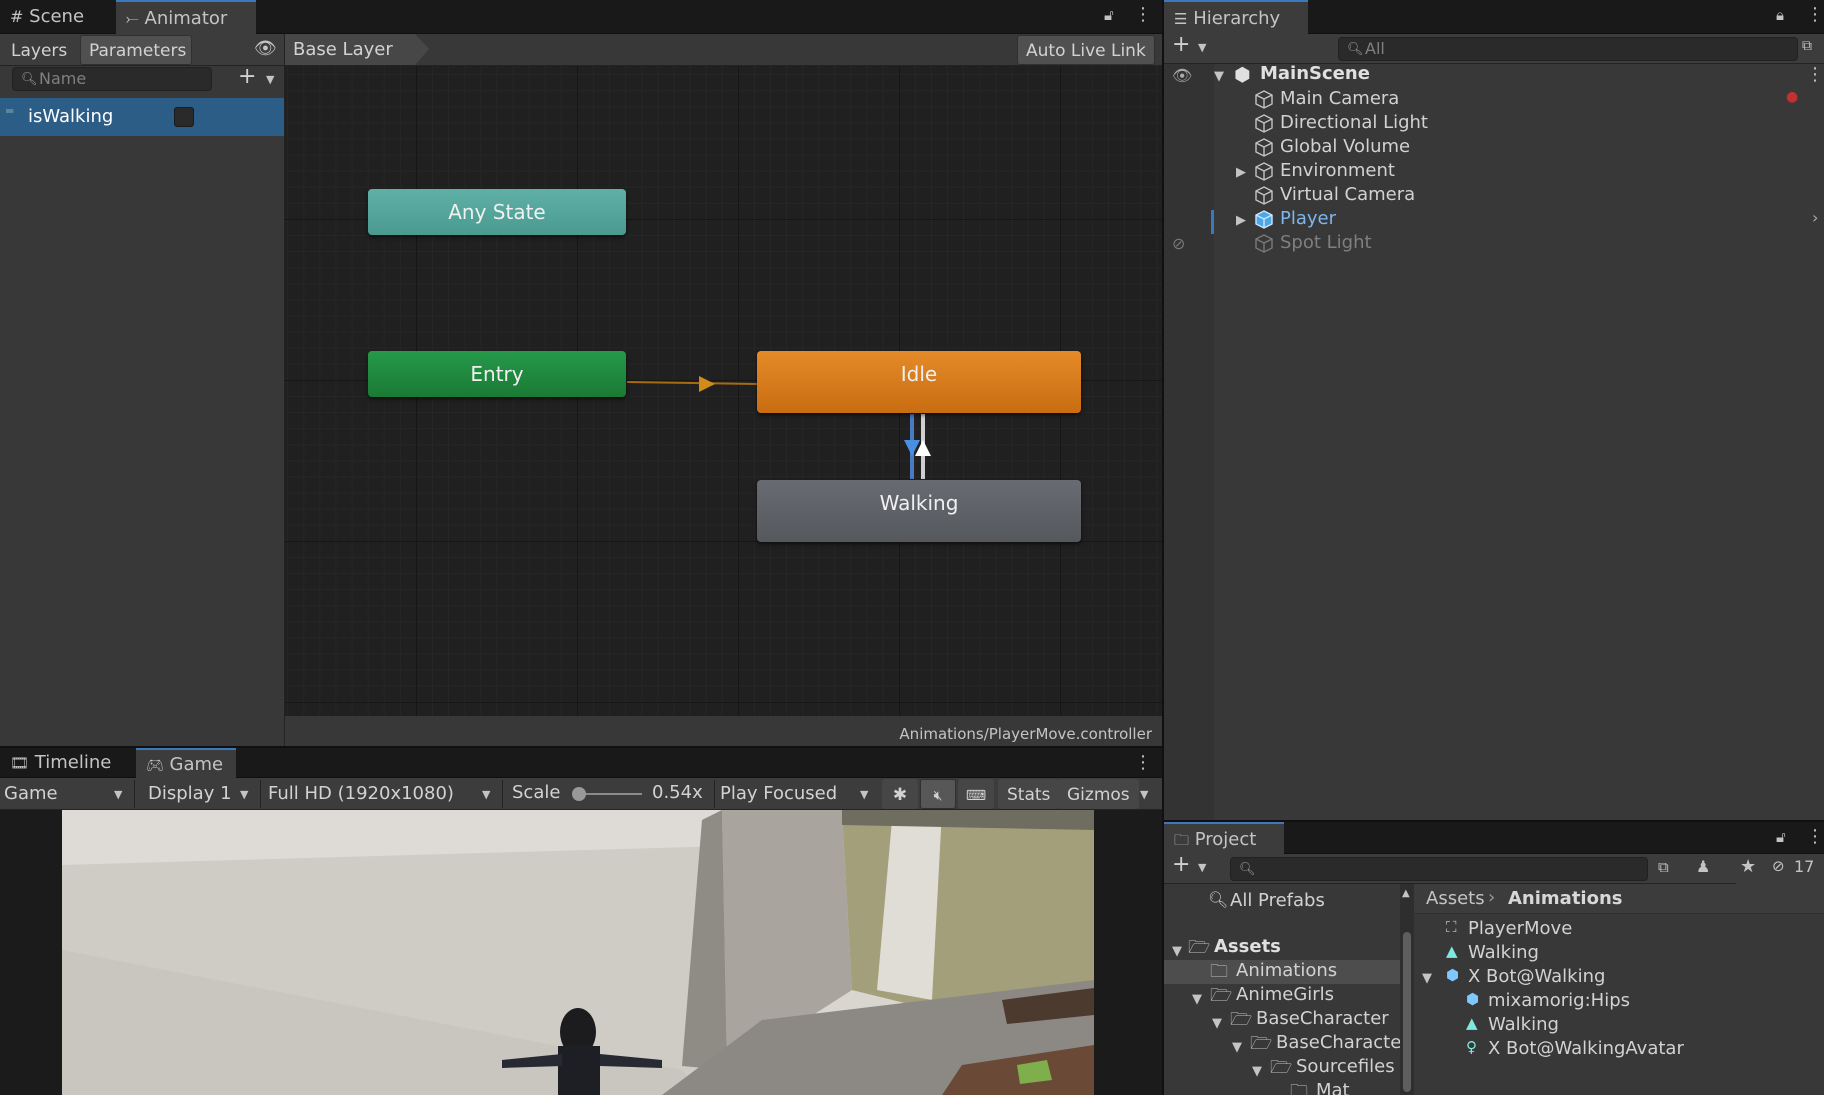  I want to click on breadcrumb: Base Layer, so click(350, 49).